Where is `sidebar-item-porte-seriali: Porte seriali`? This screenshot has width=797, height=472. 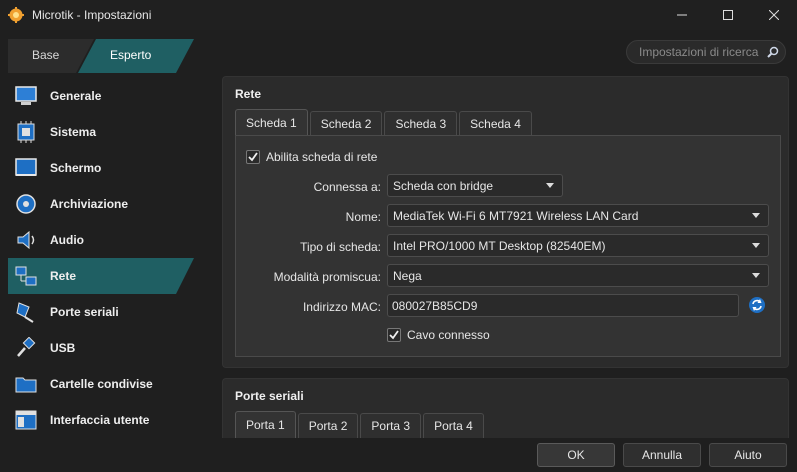
sidebar-item-porte-seriali: Porte seriali is located at coordinates (108, 312).